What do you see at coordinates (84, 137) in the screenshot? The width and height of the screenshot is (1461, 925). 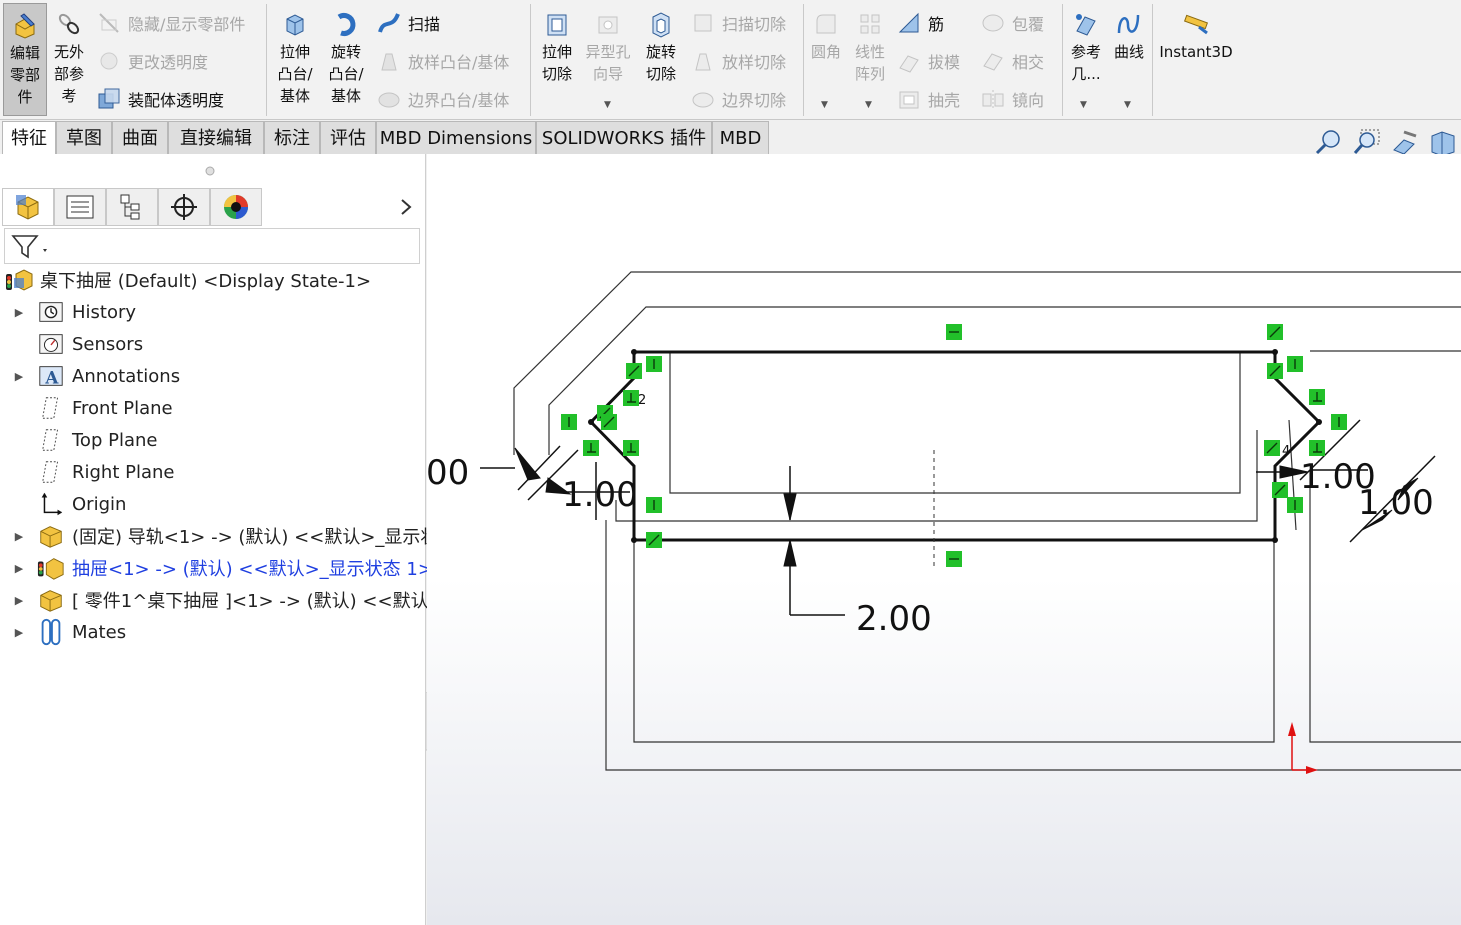 I see `tab-sketch: 草图` at bounding box center [84, 137].